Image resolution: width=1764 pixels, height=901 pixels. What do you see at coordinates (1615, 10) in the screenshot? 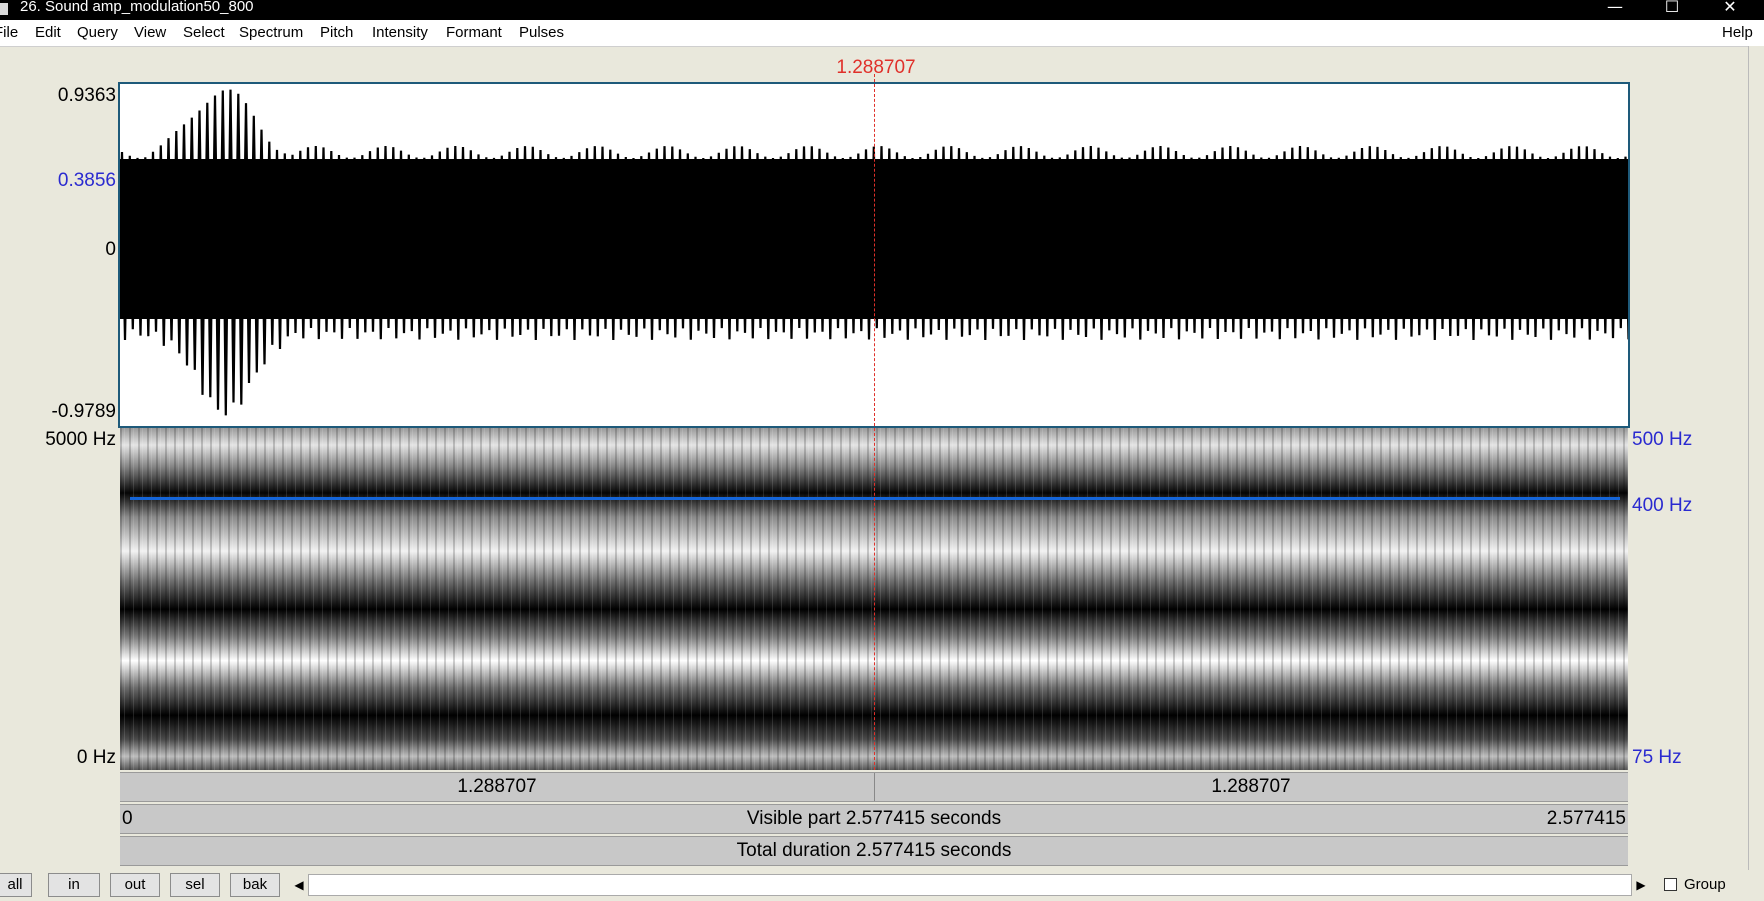
I see `minimize-button: —` at bounding box center [1615, 10].